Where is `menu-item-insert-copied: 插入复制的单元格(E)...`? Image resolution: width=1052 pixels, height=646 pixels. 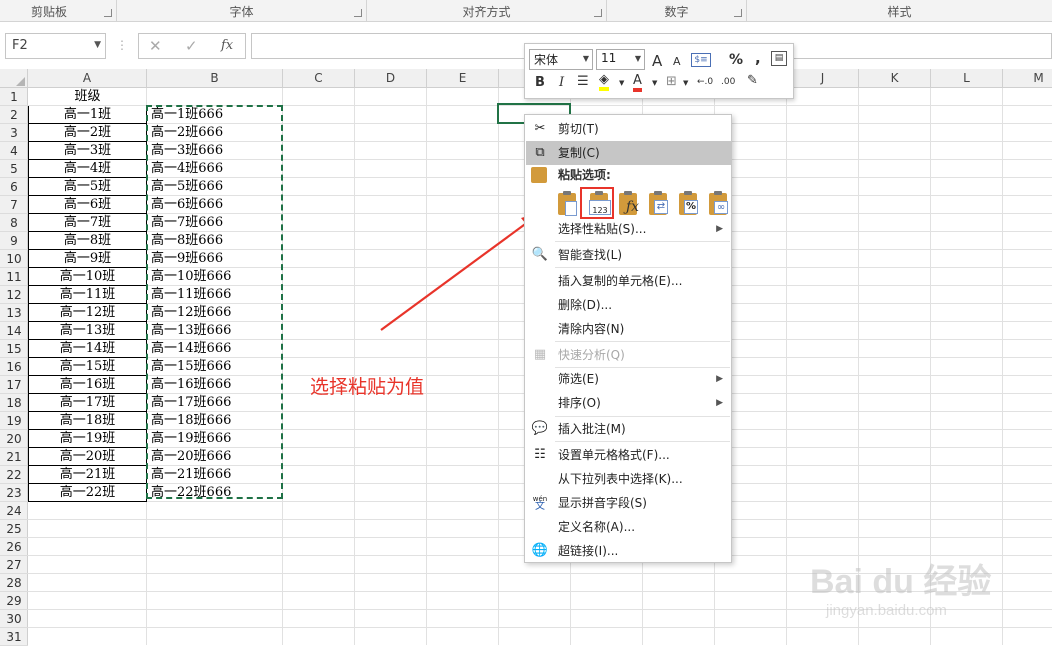 menu-item-insert-copied: 插入复制的单元格(E)... is located at coordinates (628, 281).